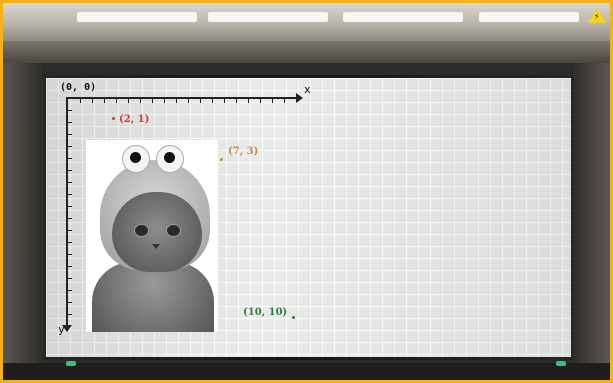 This screenshot has height=383, width=613. What do you see at coordinates (591, 221) in the screenshot?
I see `side-panel-right` at bounding box center [591, 221].